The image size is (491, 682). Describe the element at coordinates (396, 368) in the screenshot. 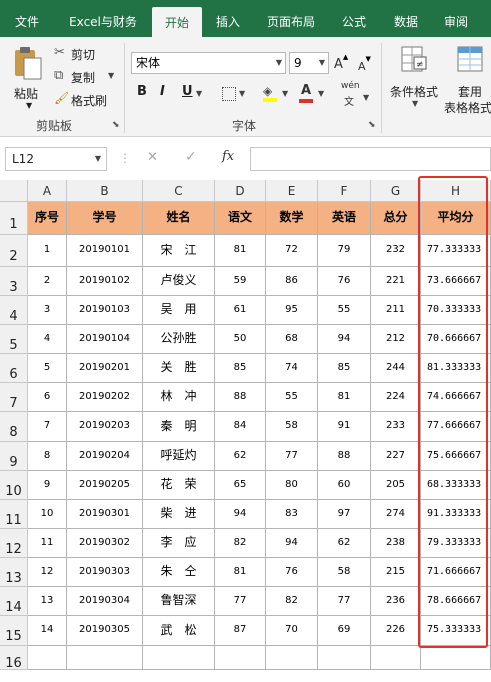

I see `data-cell: 244` at that location.